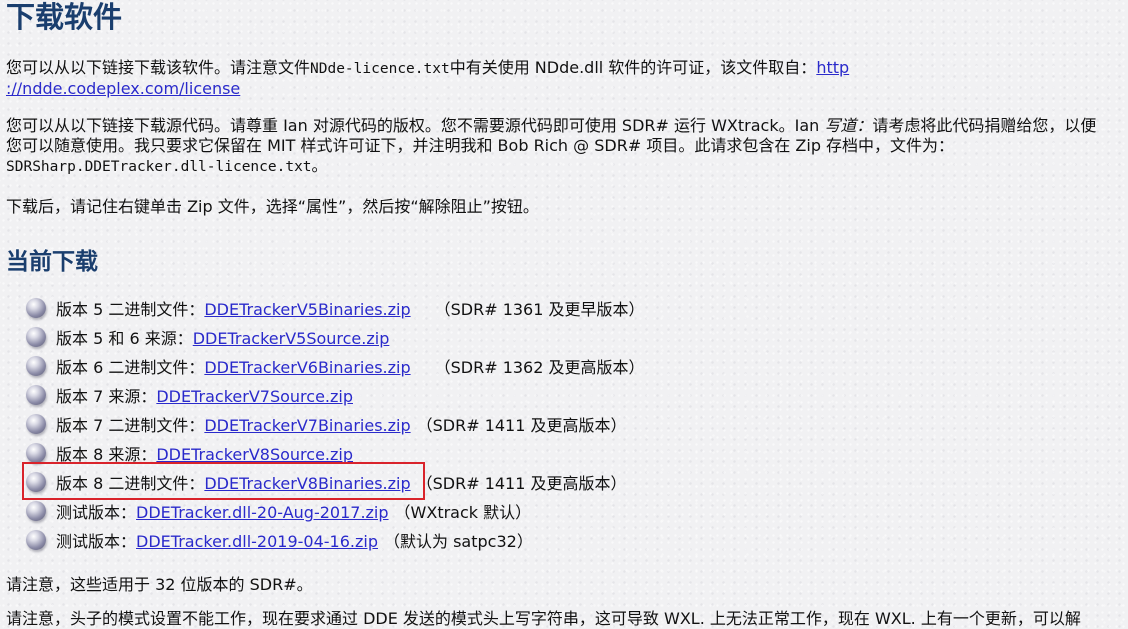  I want to click on download-label: 版本 5 和 6 来源：, so click(124, 338).